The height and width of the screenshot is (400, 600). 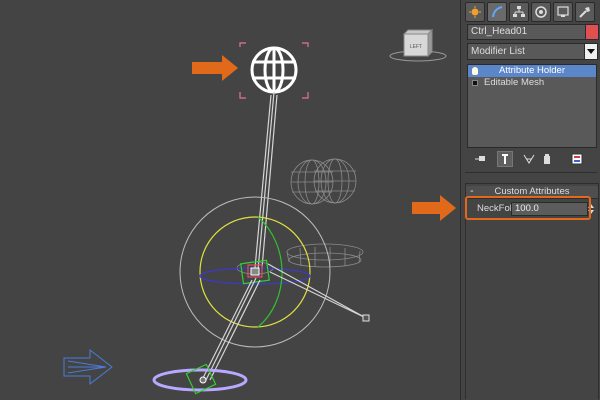 What do you see at coordinates (200, 379) in the screenshot?
I see `root-control-ring` at bounding box center [200, 379].